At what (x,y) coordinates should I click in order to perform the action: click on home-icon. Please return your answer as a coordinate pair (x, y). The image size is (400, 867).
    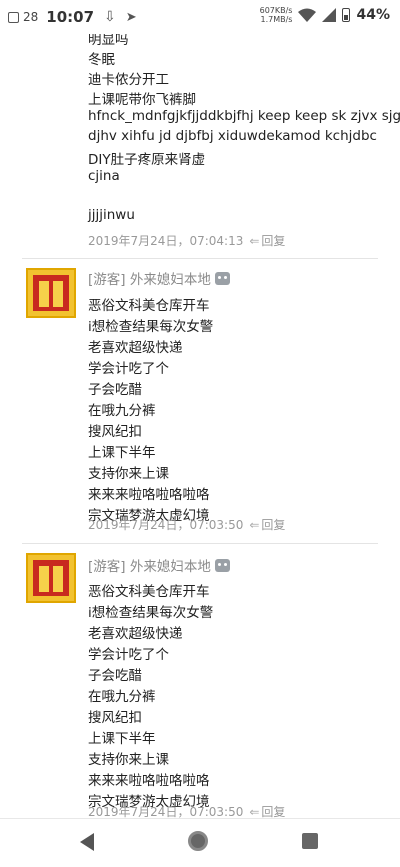
    Looking at the image, I should click on (198, 841).